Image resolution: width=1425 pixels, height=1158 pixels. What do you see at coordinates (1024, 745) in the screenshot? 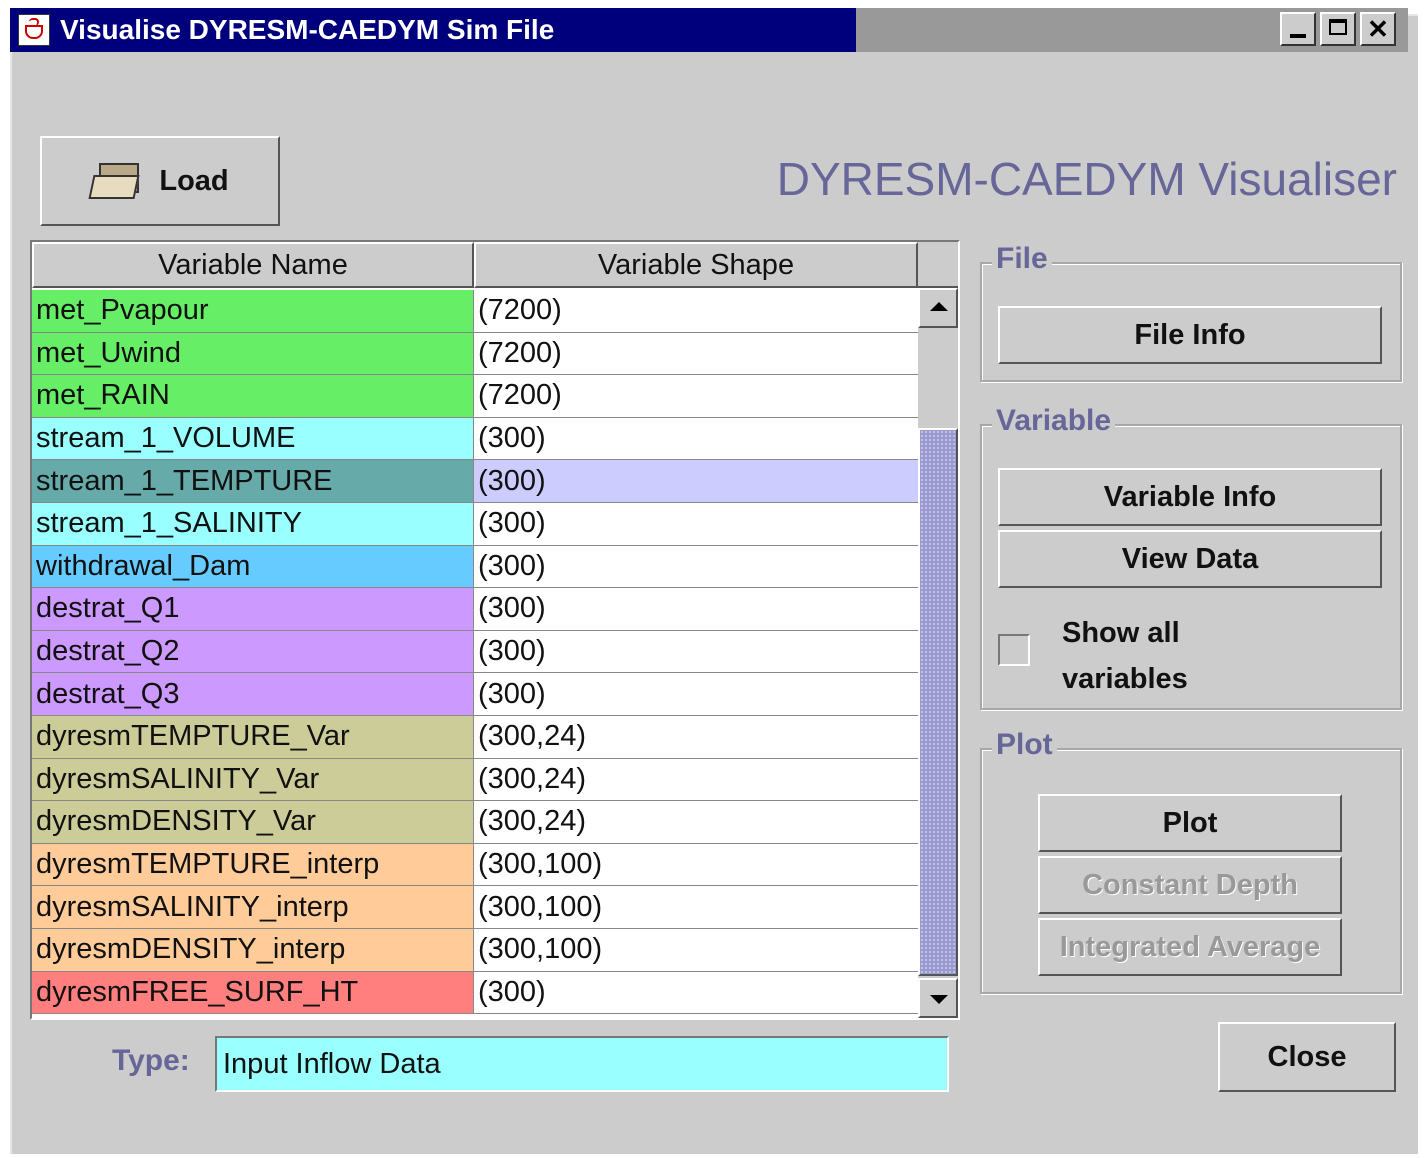
I see `plot-group-title: Plot` at bounding box center [1024, 745].